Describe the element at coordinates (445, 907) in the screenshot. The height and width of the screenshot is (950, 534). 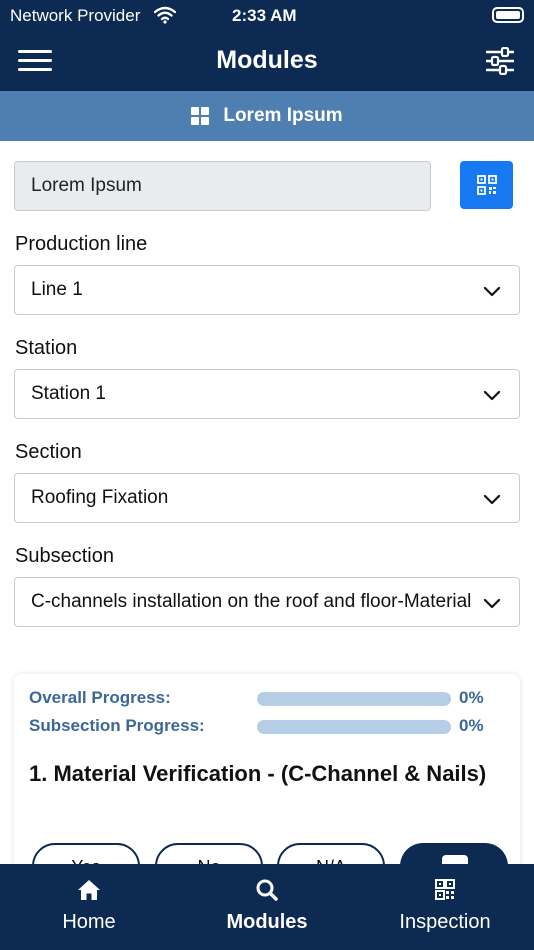
I see `nav-inspection: Inspection` at that location.